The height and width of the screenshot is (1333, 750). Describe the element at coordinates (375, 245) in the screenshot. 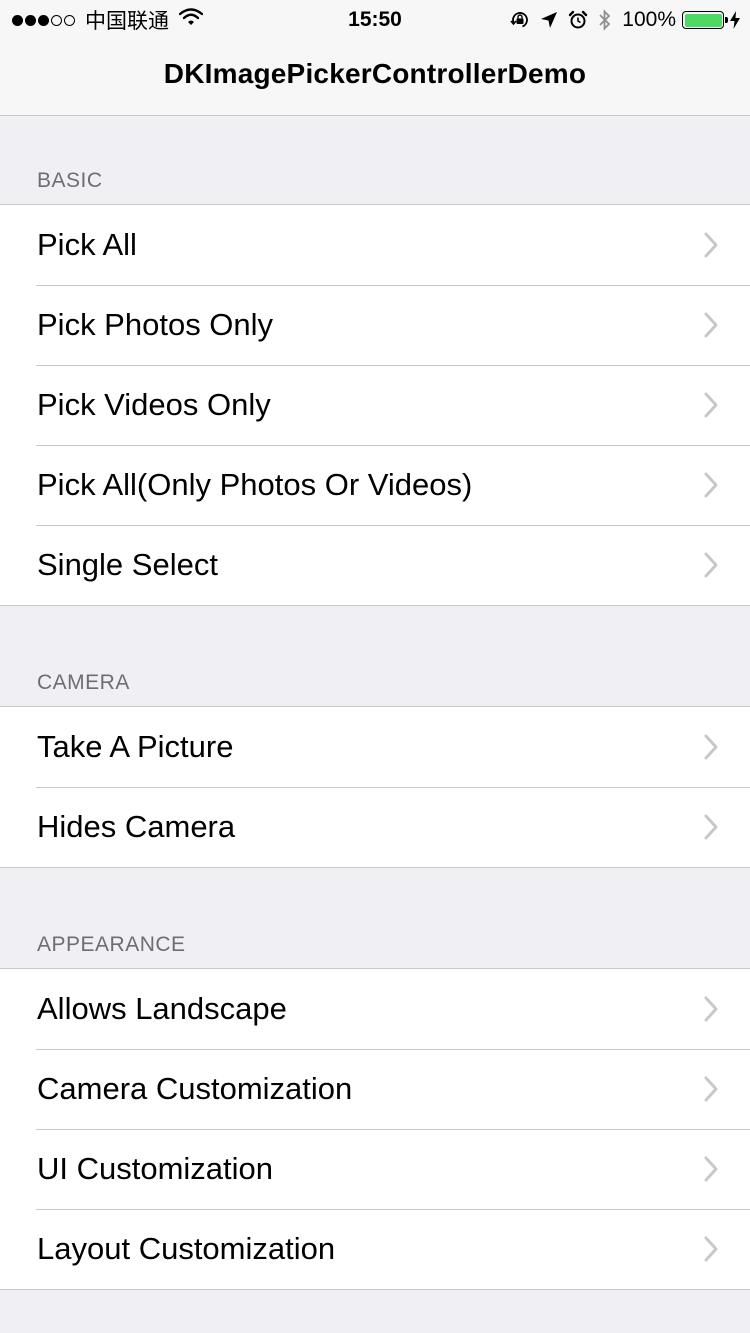

I see `row-pick-all: Pick All` at that location.